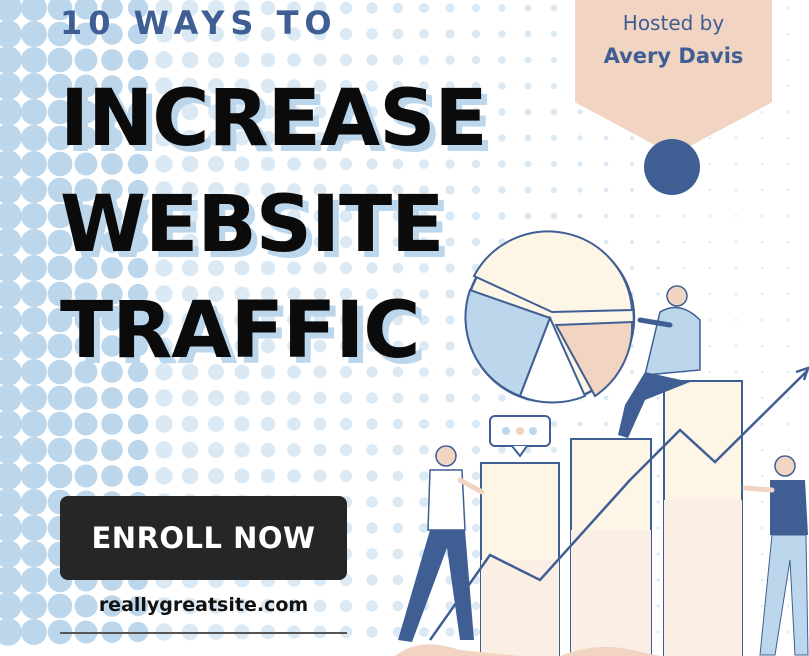 The image size is (809, 656). I want to click on host-name: Avery Davis, so click(673, 56).